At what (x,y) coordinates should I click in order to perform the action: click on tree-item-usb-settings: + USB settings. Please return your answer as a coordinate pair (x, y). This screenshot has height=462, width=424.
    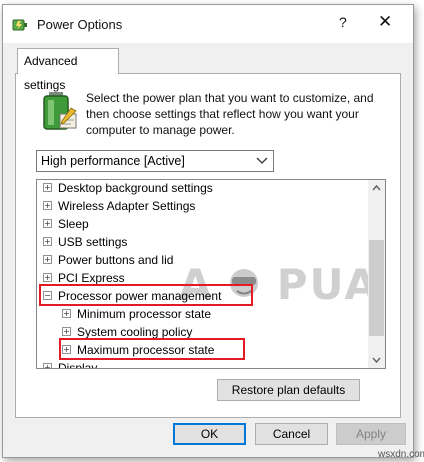
    Looking at the image, I should click on (85, 242).